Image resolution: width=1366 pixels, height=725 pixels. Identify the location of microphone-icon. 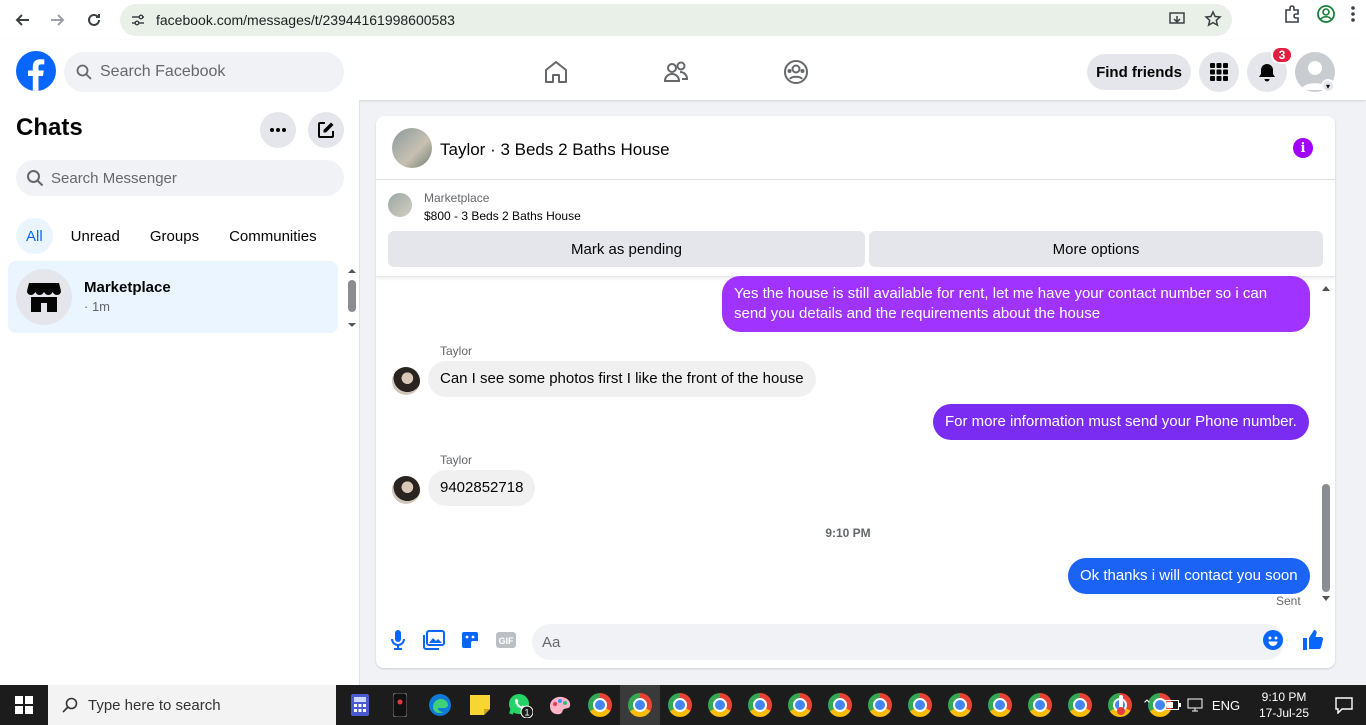
(398, 640).